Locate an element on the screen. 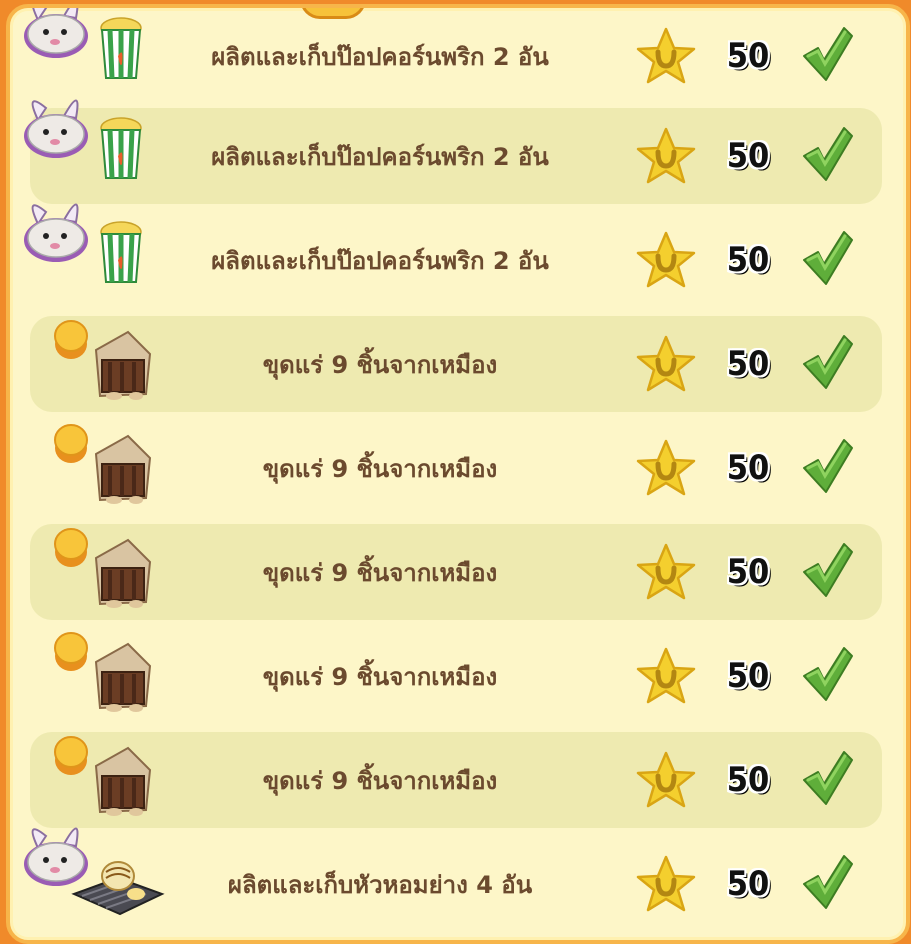 The width and height of the screenshot is (911, 944). task-label: ผลิตและเก็บหัวหอมย่าง 4 อัน is located at coordinates (380, 884).